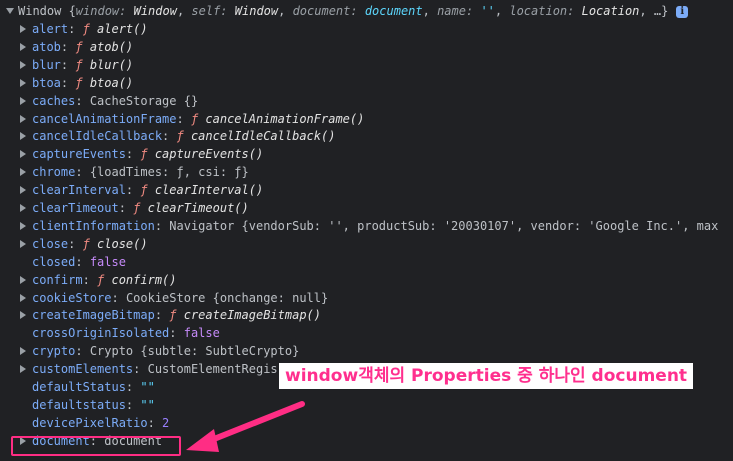 This screenshot has height=461, width=733. What do you see at coordinates (486, 376) in the screenshot?
I see `annotation-label: window객체의 Properties 중 하나인 document` at bounding box center [486, 376].